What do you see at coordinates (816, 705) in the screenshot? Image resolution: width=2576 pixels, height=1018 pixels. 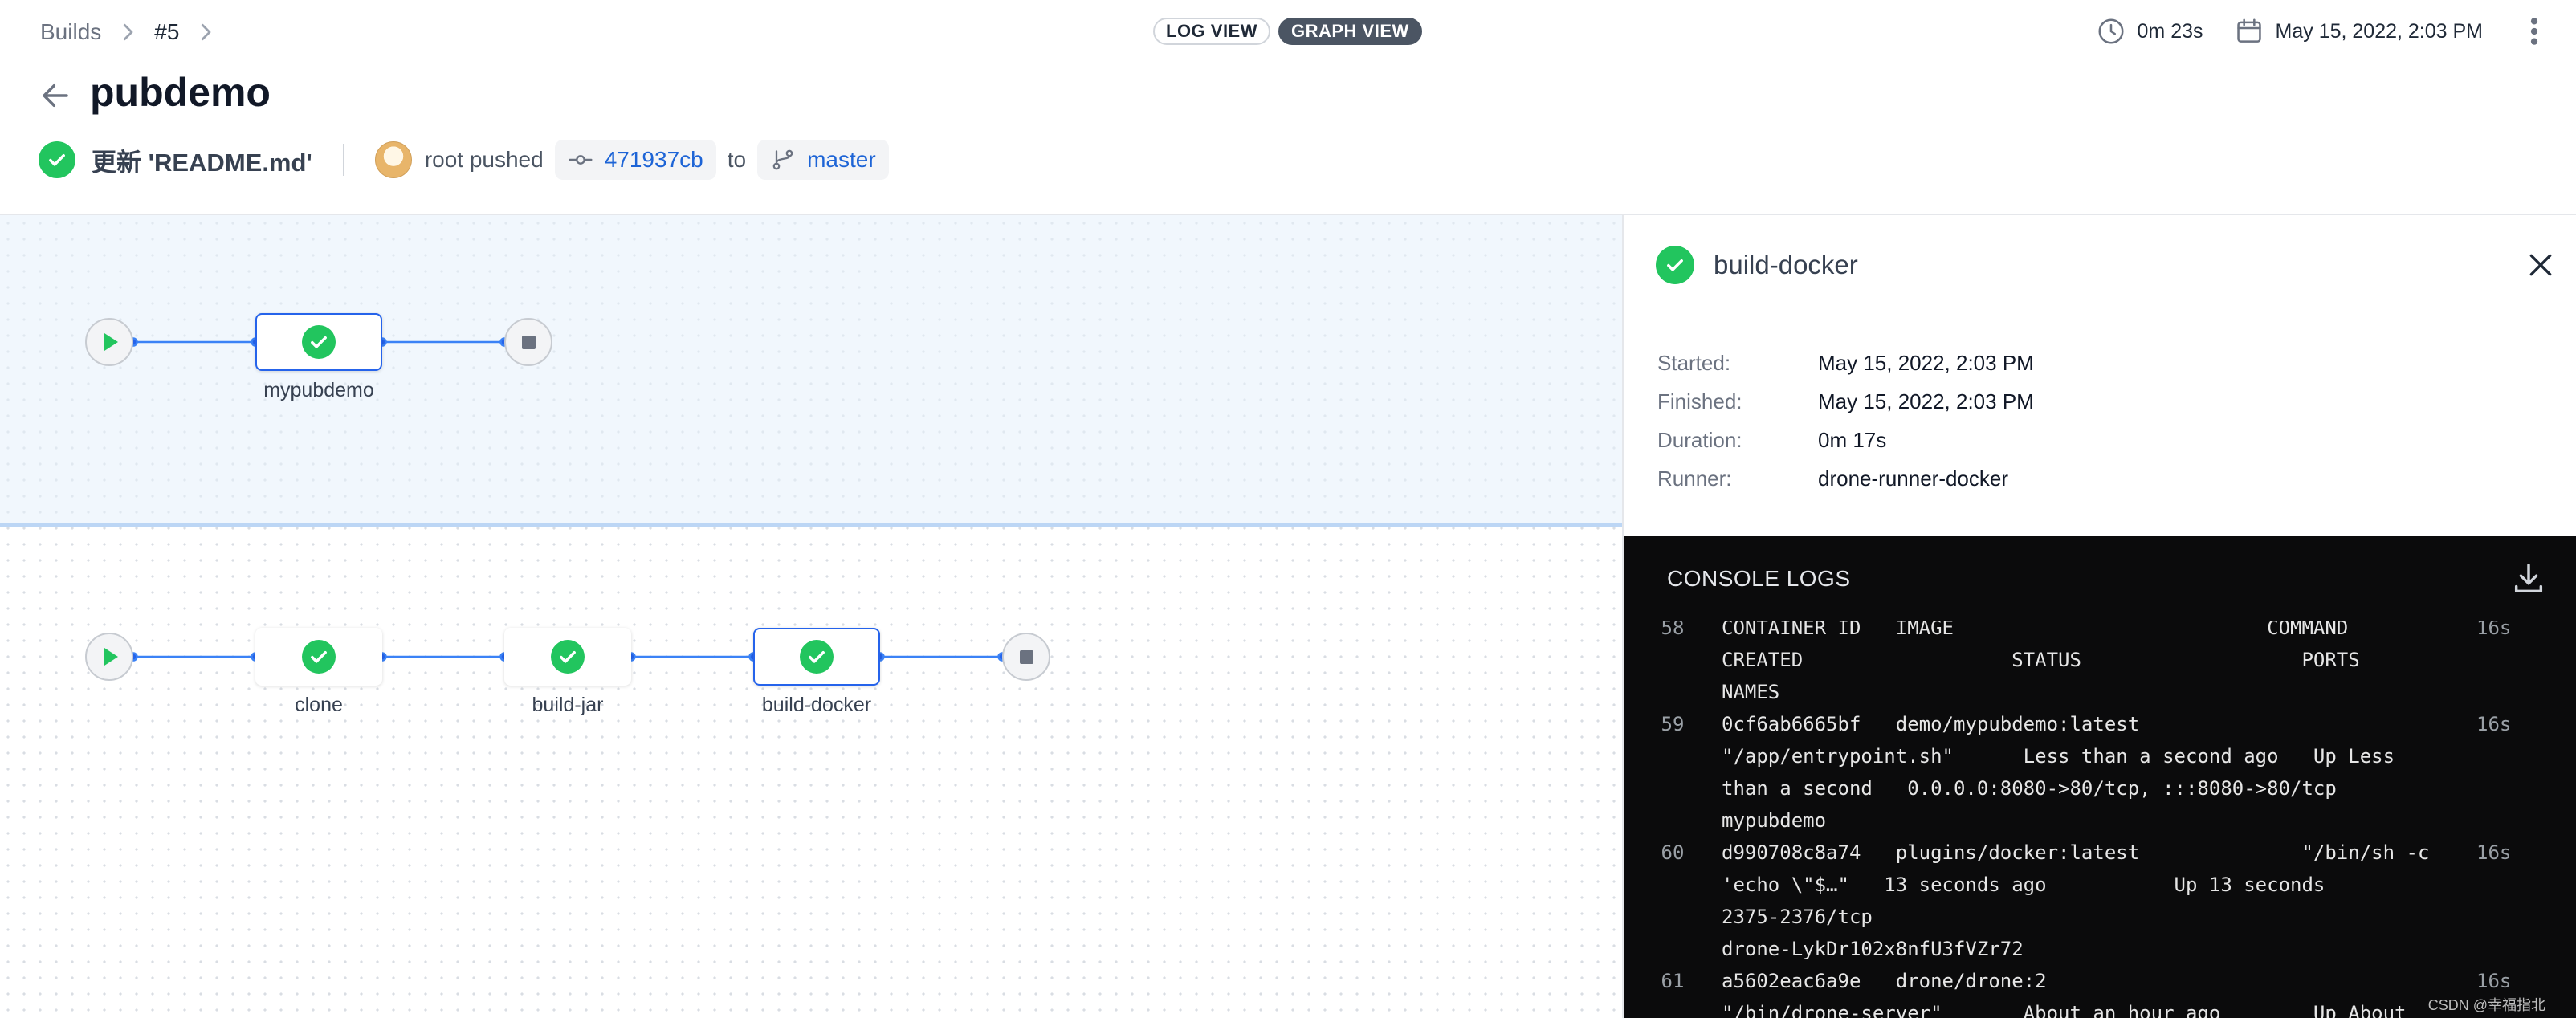 I see `step-label: build-docker` at bounding box center [816, 705].